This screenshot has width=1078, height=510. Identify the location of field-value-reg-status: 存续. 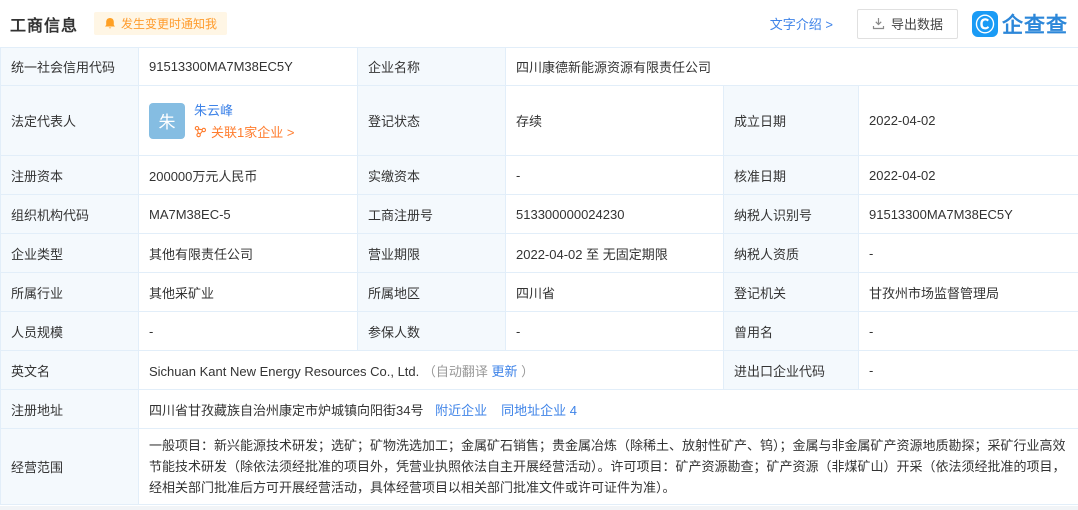
(614, 120).